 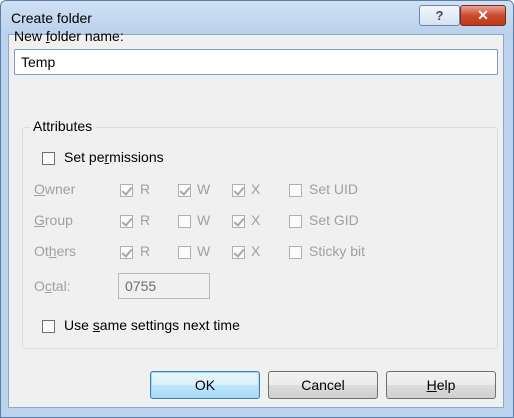 What do you see at coordinates (256, 189) in the screenshot?
I see `owner-execute-label: X` at bounding box center [256, 189].